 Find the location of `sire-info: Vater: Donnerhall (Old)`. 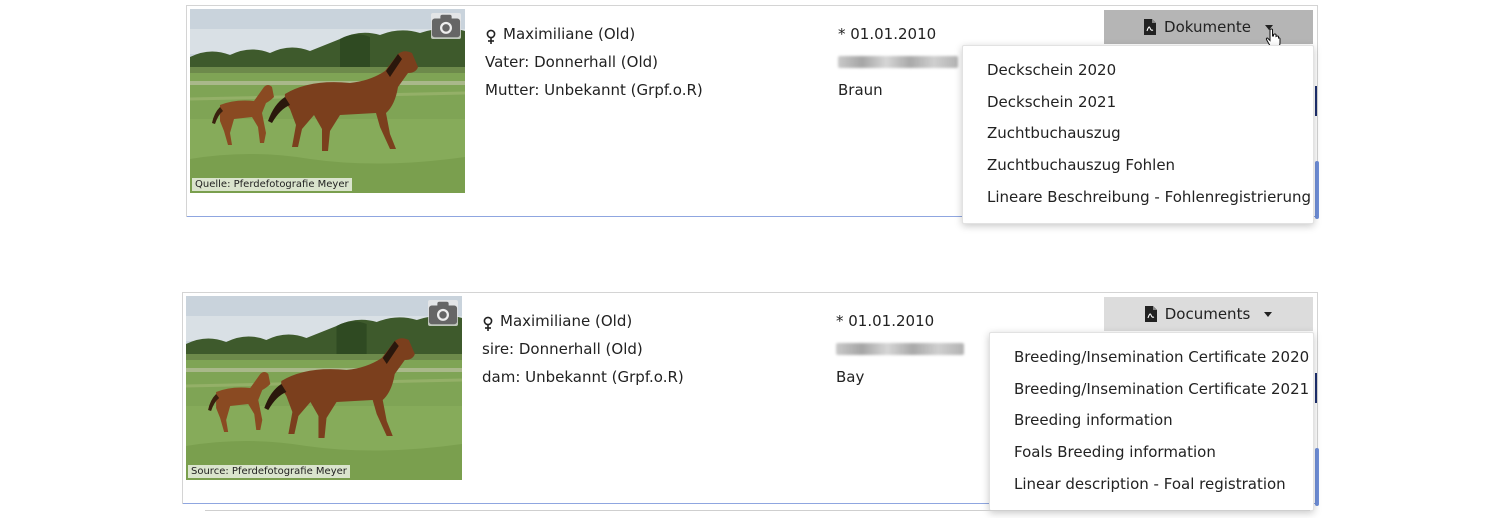

sire-info: Vater: Donnerhall (Old) is located at coordinates (571, 62).